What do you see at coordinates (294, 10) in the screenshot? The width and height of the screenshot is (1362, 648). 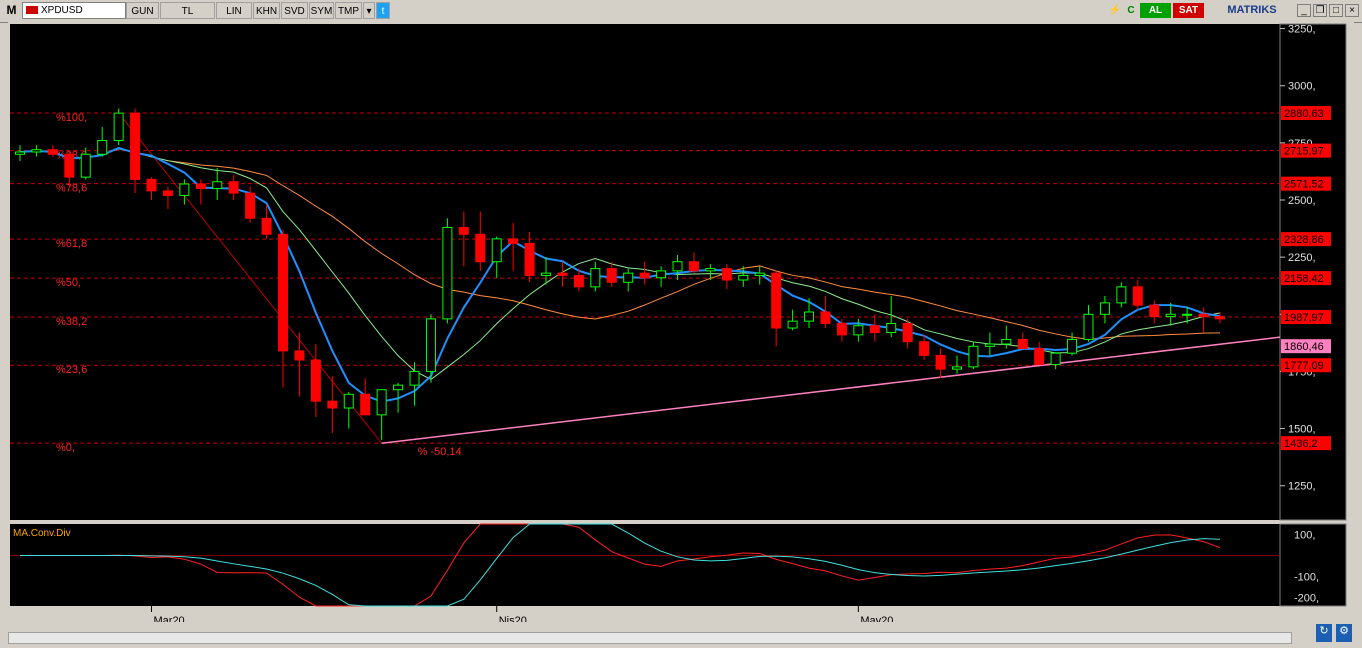 I see `toolbar-button-svd: SVD` at bounding box center [294, 10].